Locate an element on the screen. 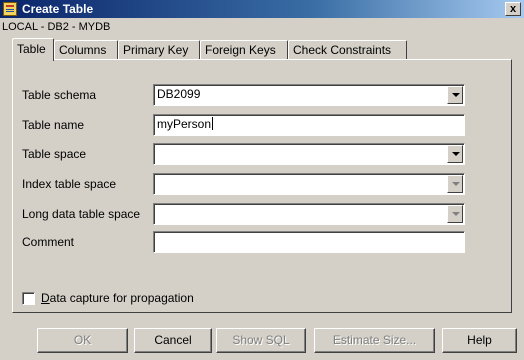 The image size is (524, 360). connection-path: LOCAL - DB2 - MYDB is located at coordinates (56, 27).